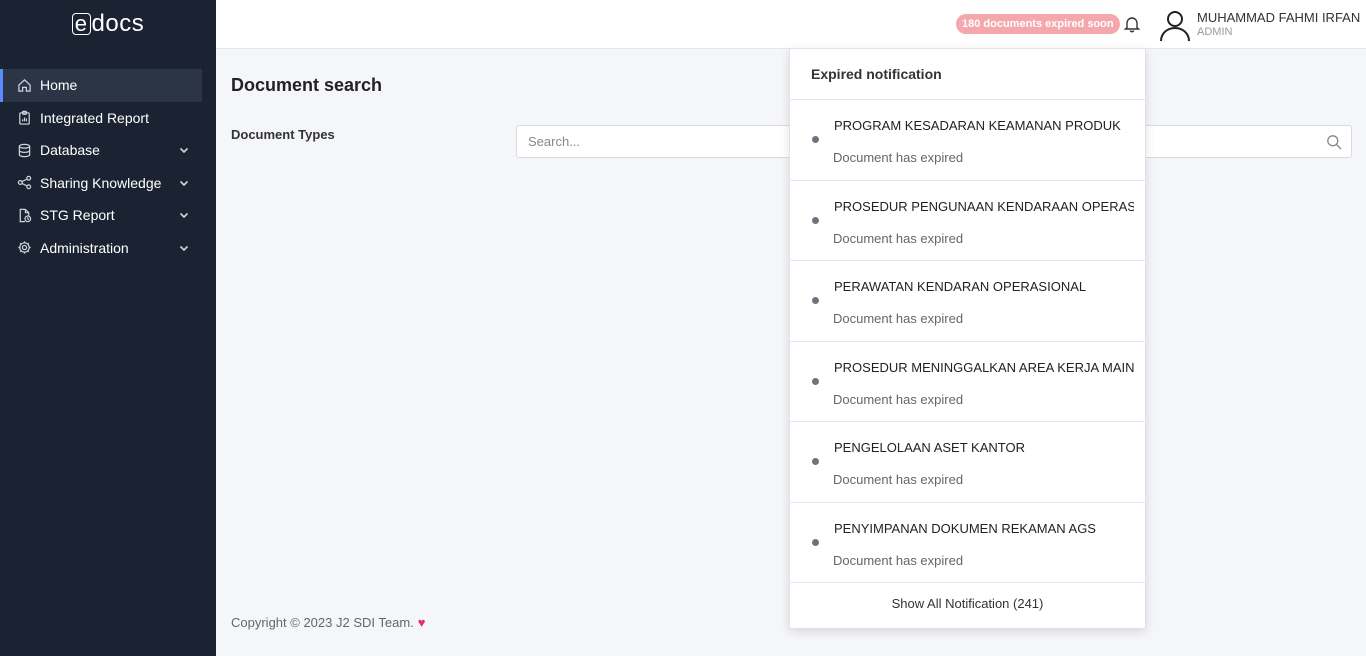 Image resolution: width=1366 pixels, height=656 pixels. I want to click on dropdown-title: Expired notification, so click(967, 74).